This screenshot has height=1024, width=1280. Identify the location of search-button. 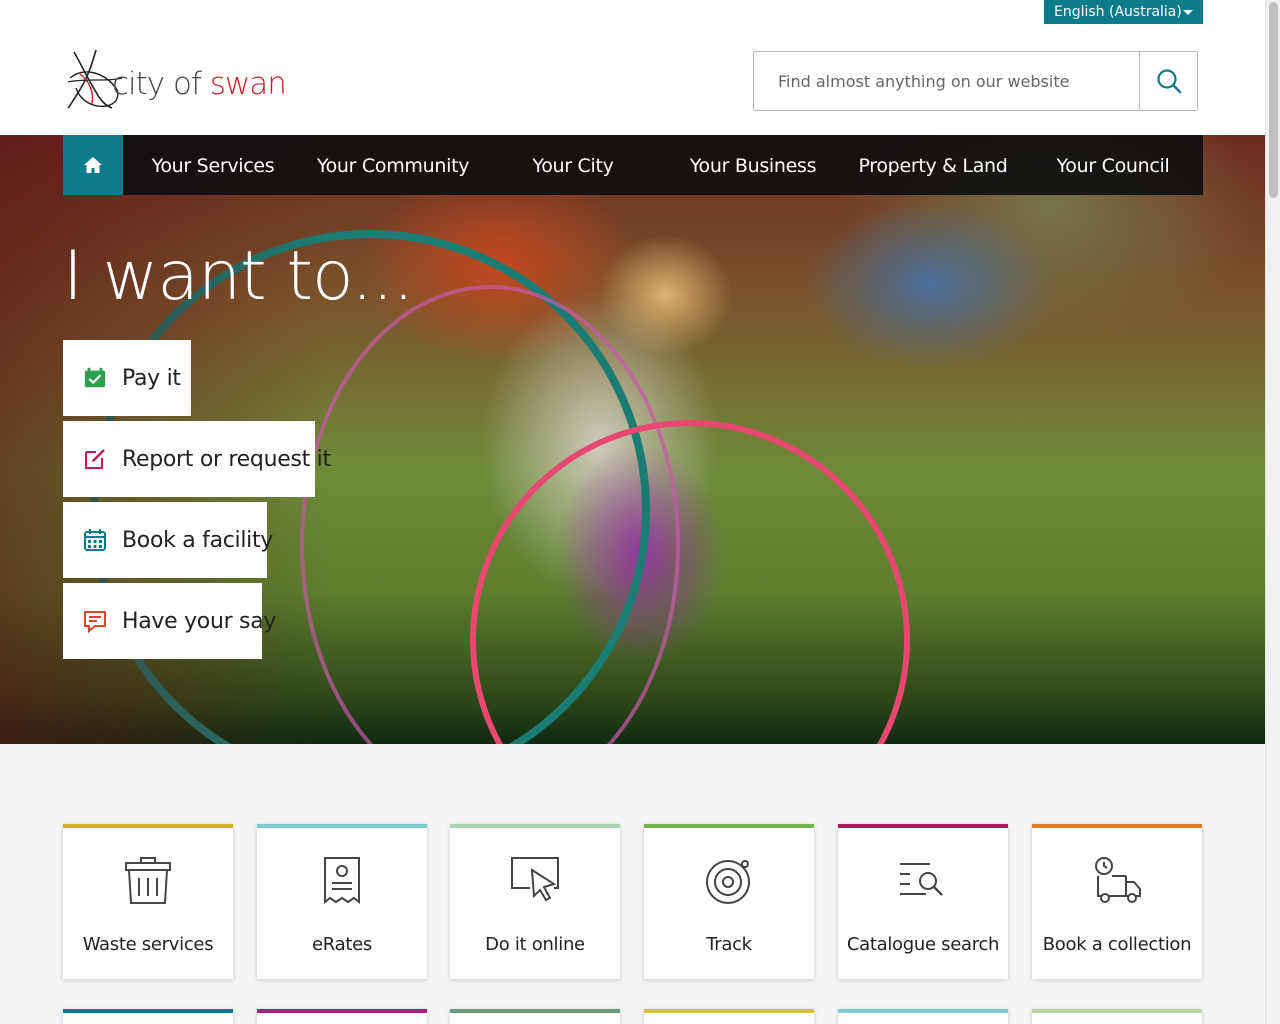
(1168, 81).